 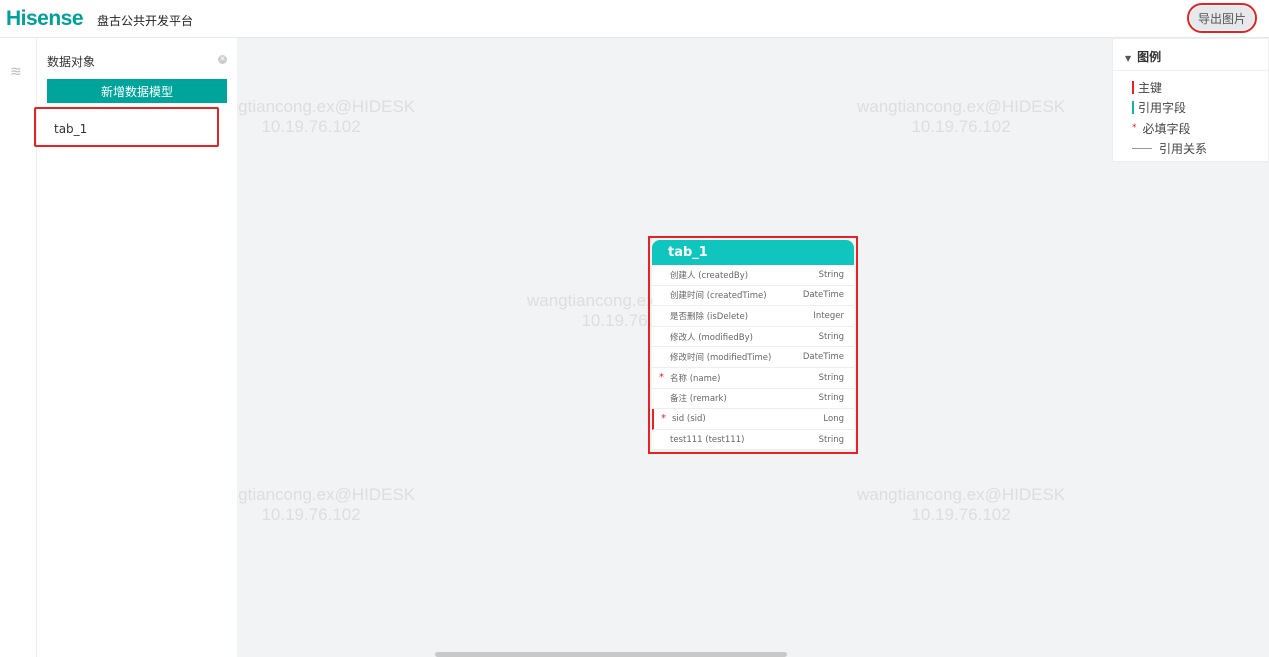 What do you see at coordinates (1133, 87) in the screenshot?
I see `red-bar-icon` at bounding box center [1133, 87].